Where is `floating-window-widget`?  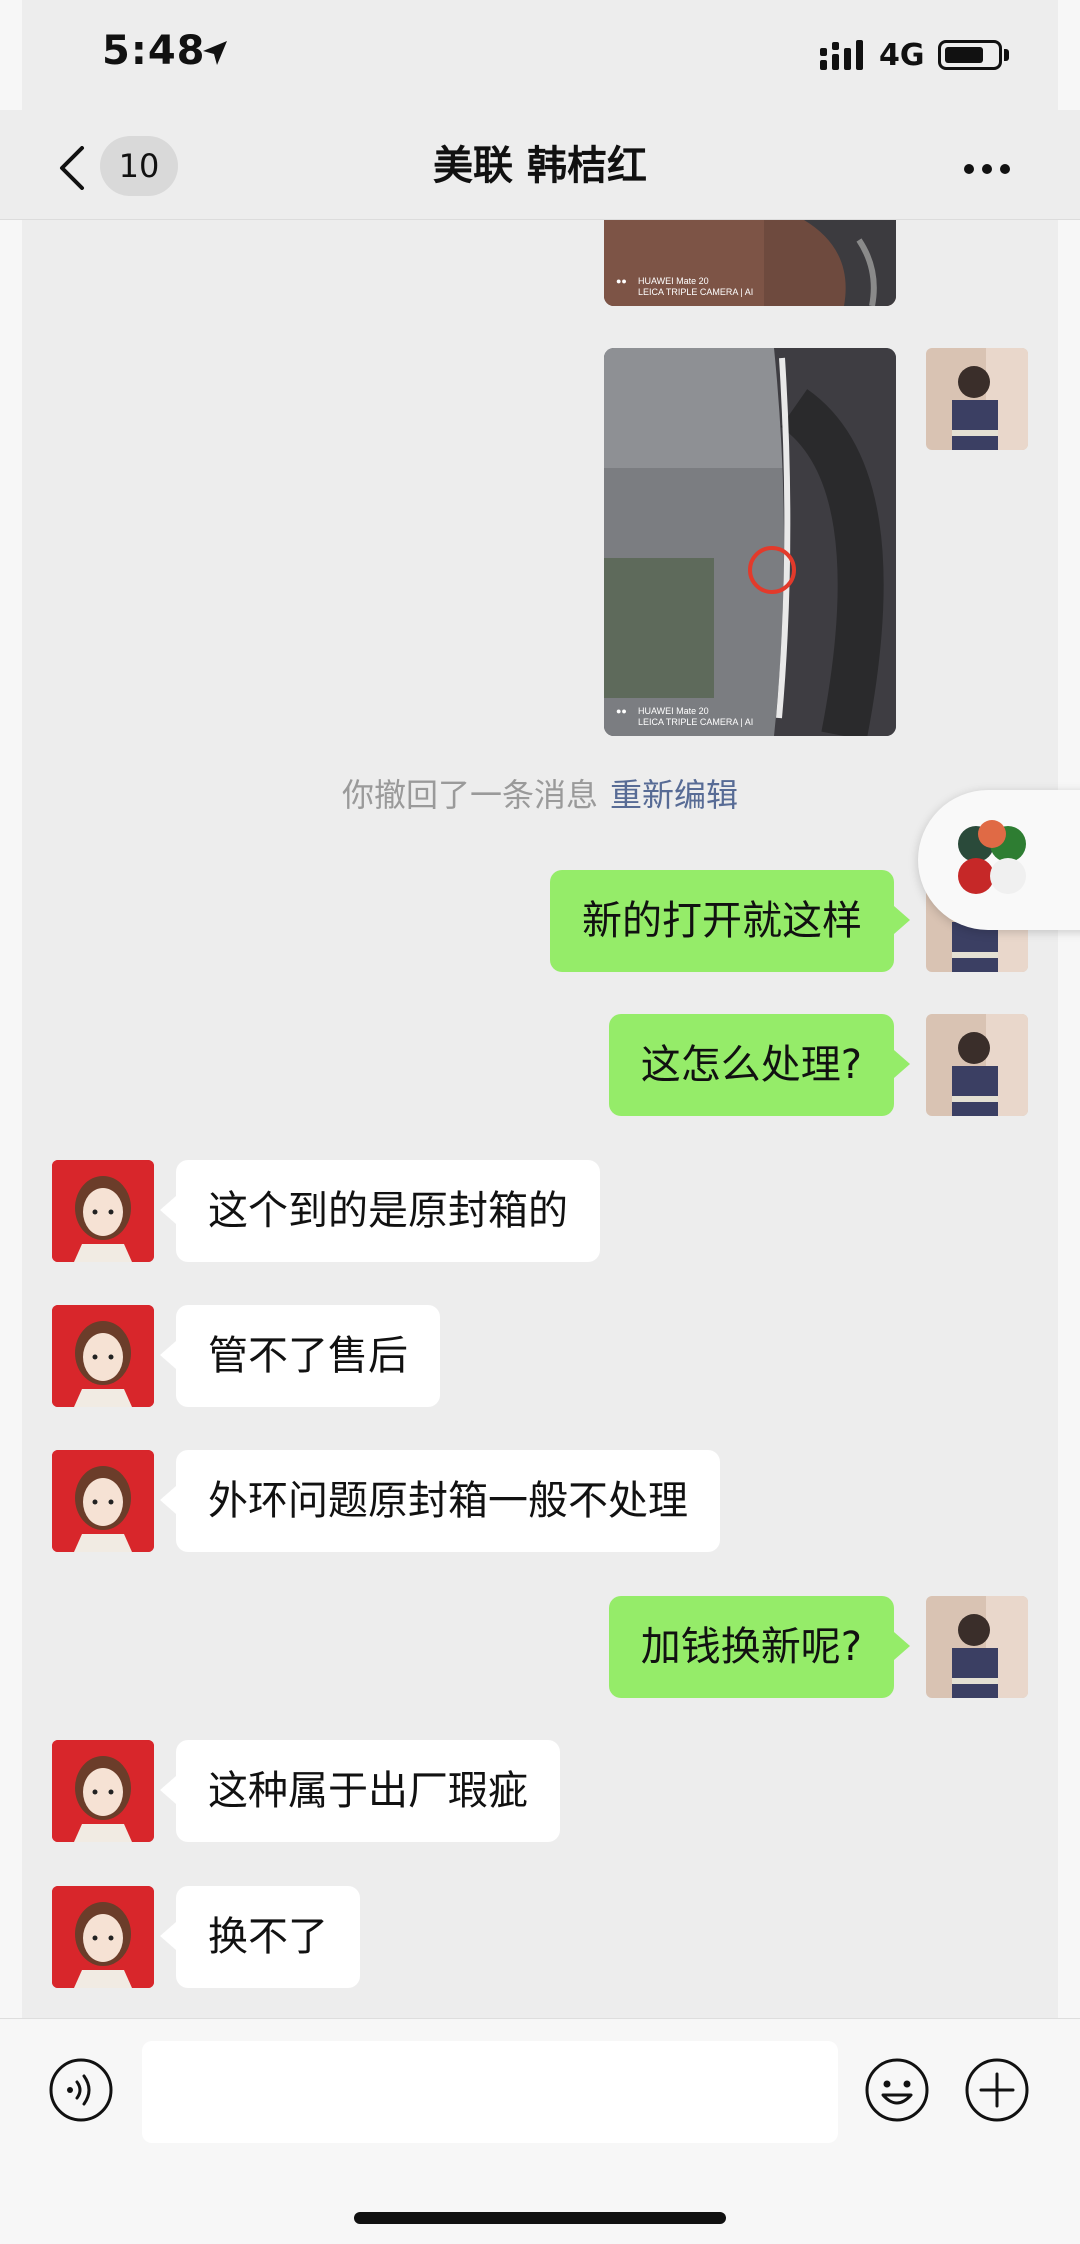 floating-window-widget is located at coordinates (999, 860).